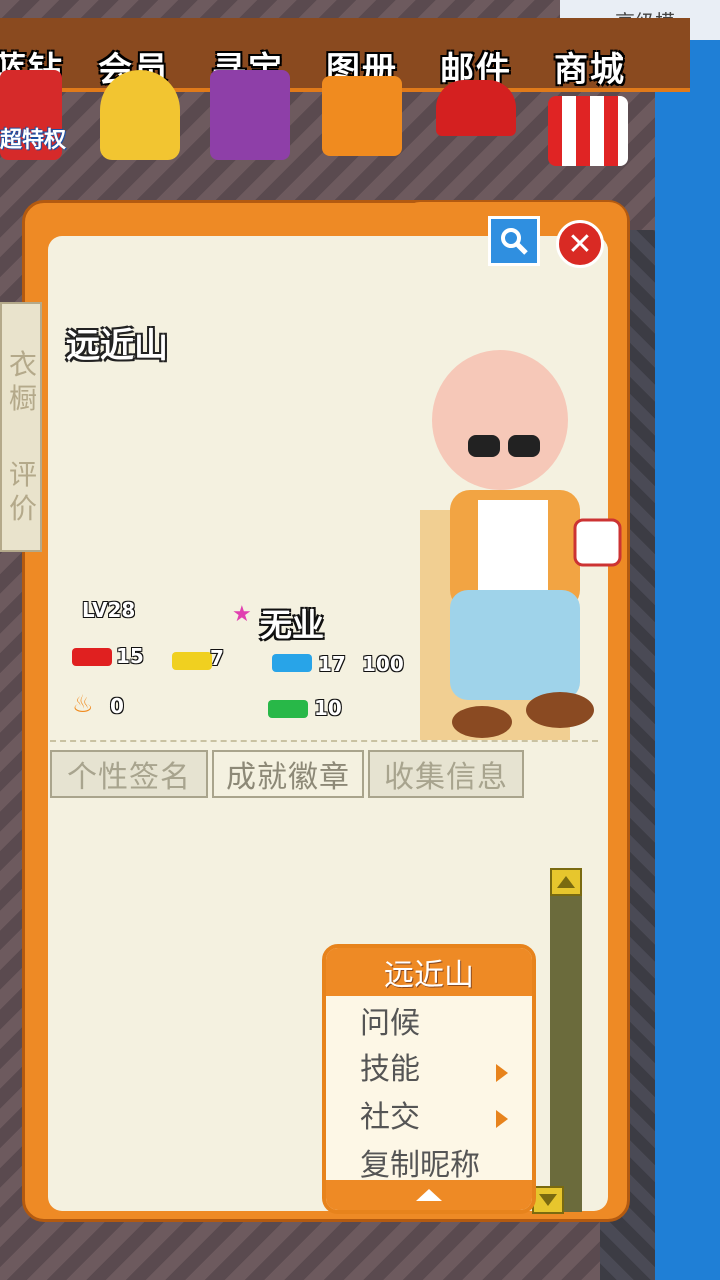 This screenshot has width=720, height=1280. What do you see at coordinates (588, 131) in the screenshot?
I see `shop-icon` at bounding box center [588, 131].